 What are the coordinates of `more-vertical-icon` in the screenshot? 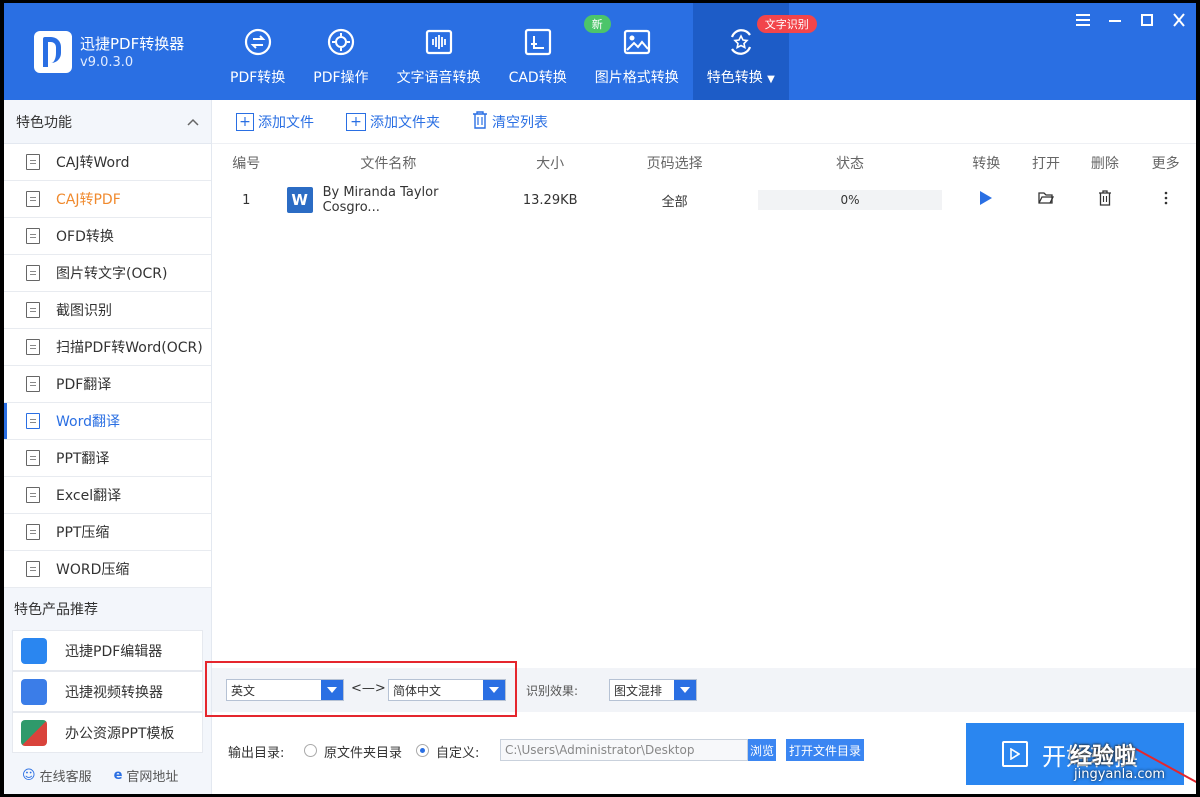 It's located at (1166, 200).